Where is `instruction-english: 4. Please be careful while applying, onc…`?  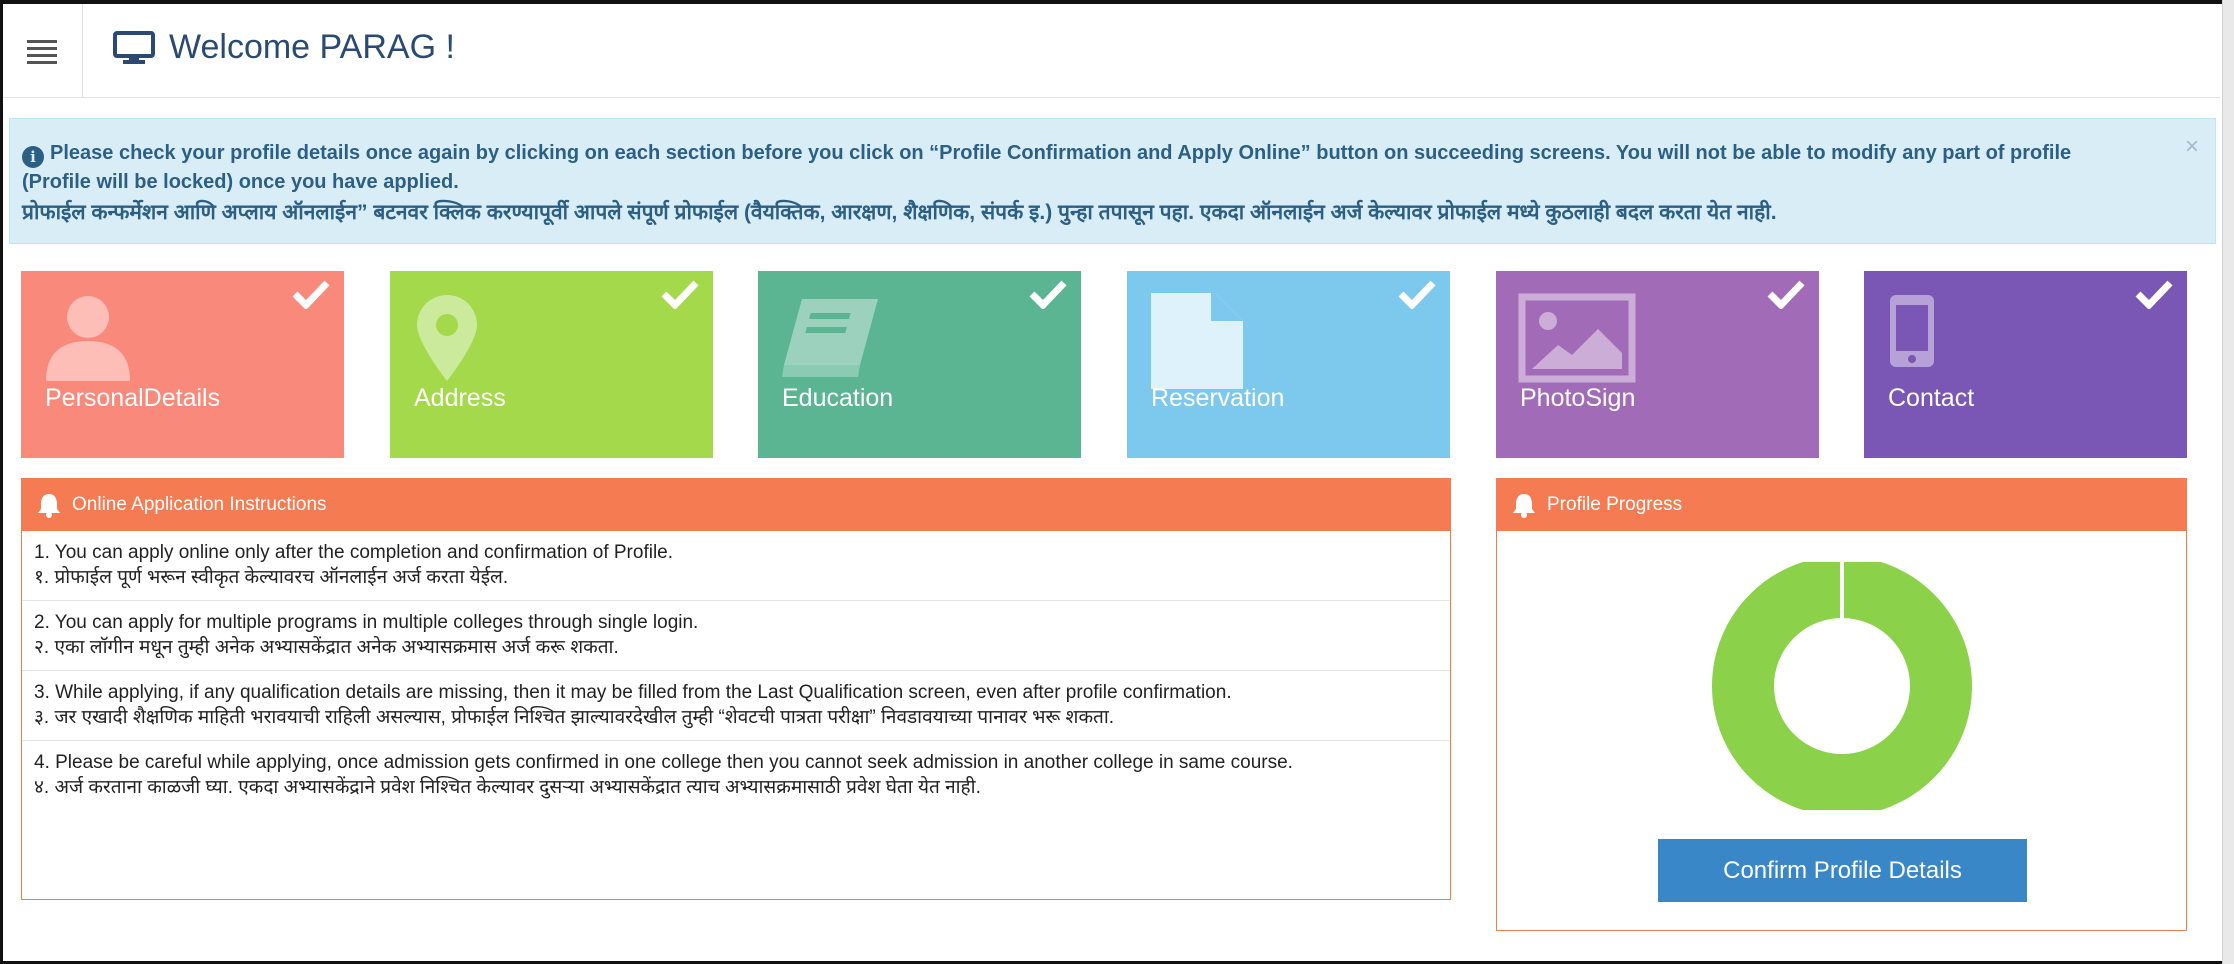 instruction-english: 4. Please be careful while applying, onc… is located at coordinates (663, 762).